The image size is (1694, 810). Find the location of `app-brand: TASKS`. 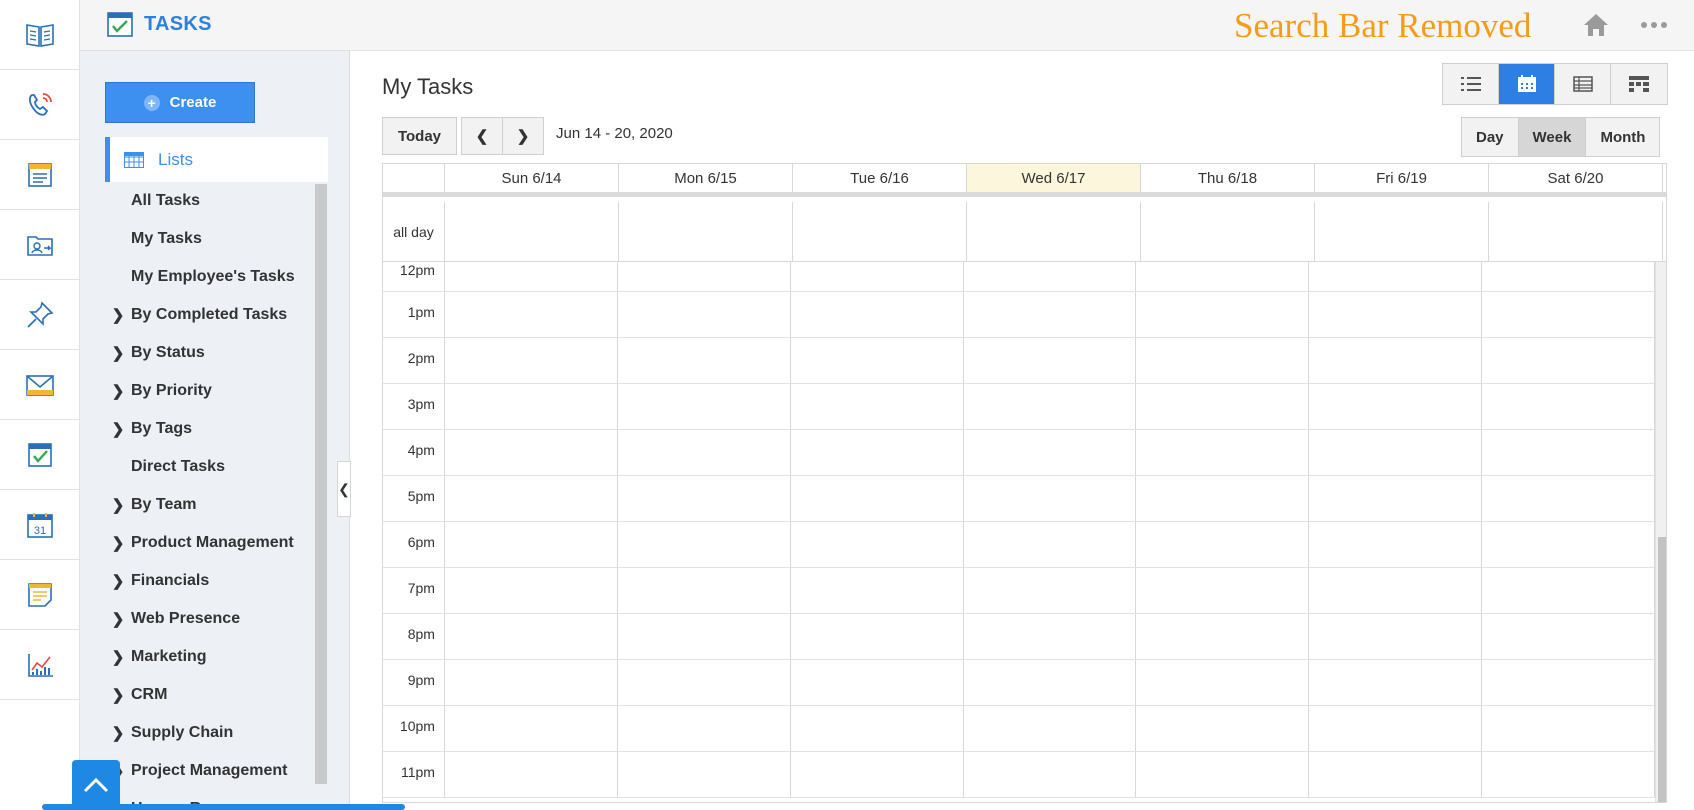

app-brand: TASKS is located at coordinates (159, 24).